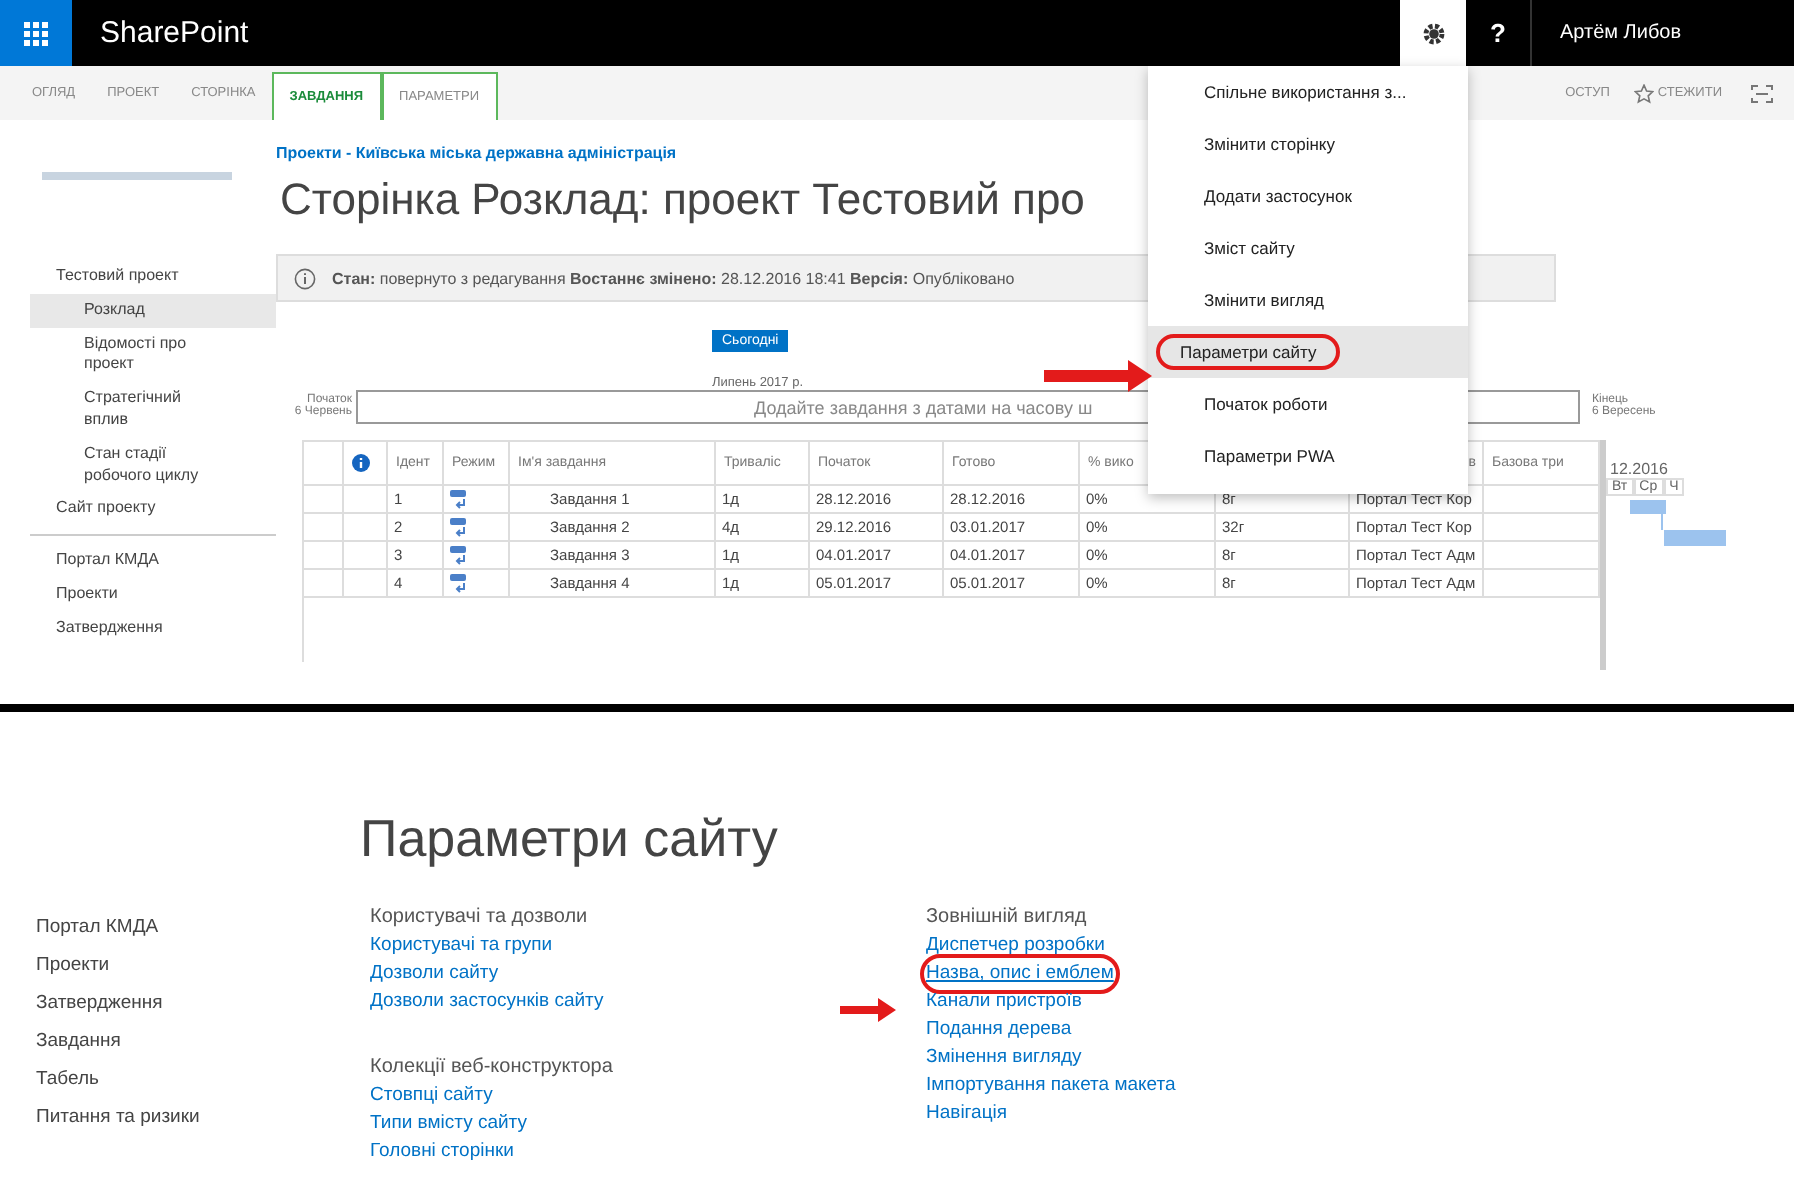 Image resolution: width=1794 pixels, height=1190 pixels. I want to click on settings-link: Стовпці сайту, so click(431, 1096).